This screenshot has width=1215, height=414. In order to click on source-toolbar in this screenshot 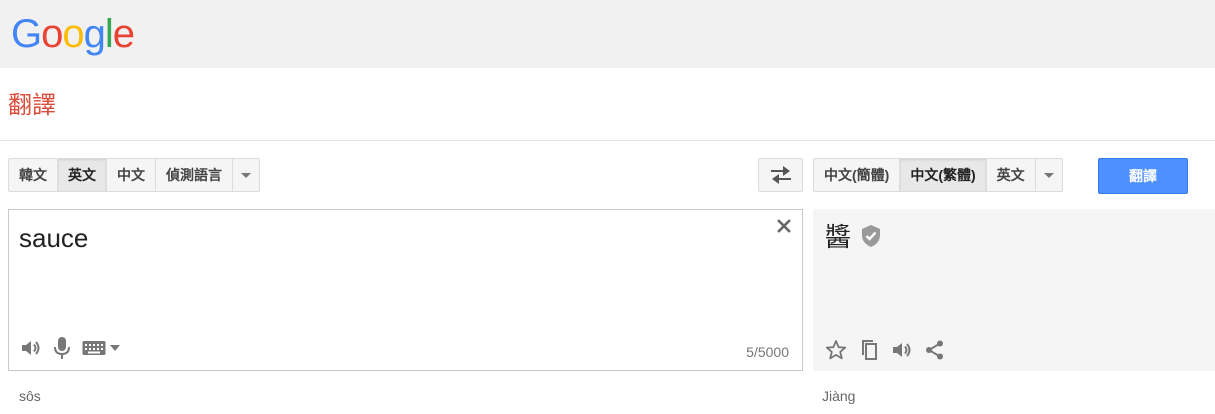, I will do `click(70, 348)`.